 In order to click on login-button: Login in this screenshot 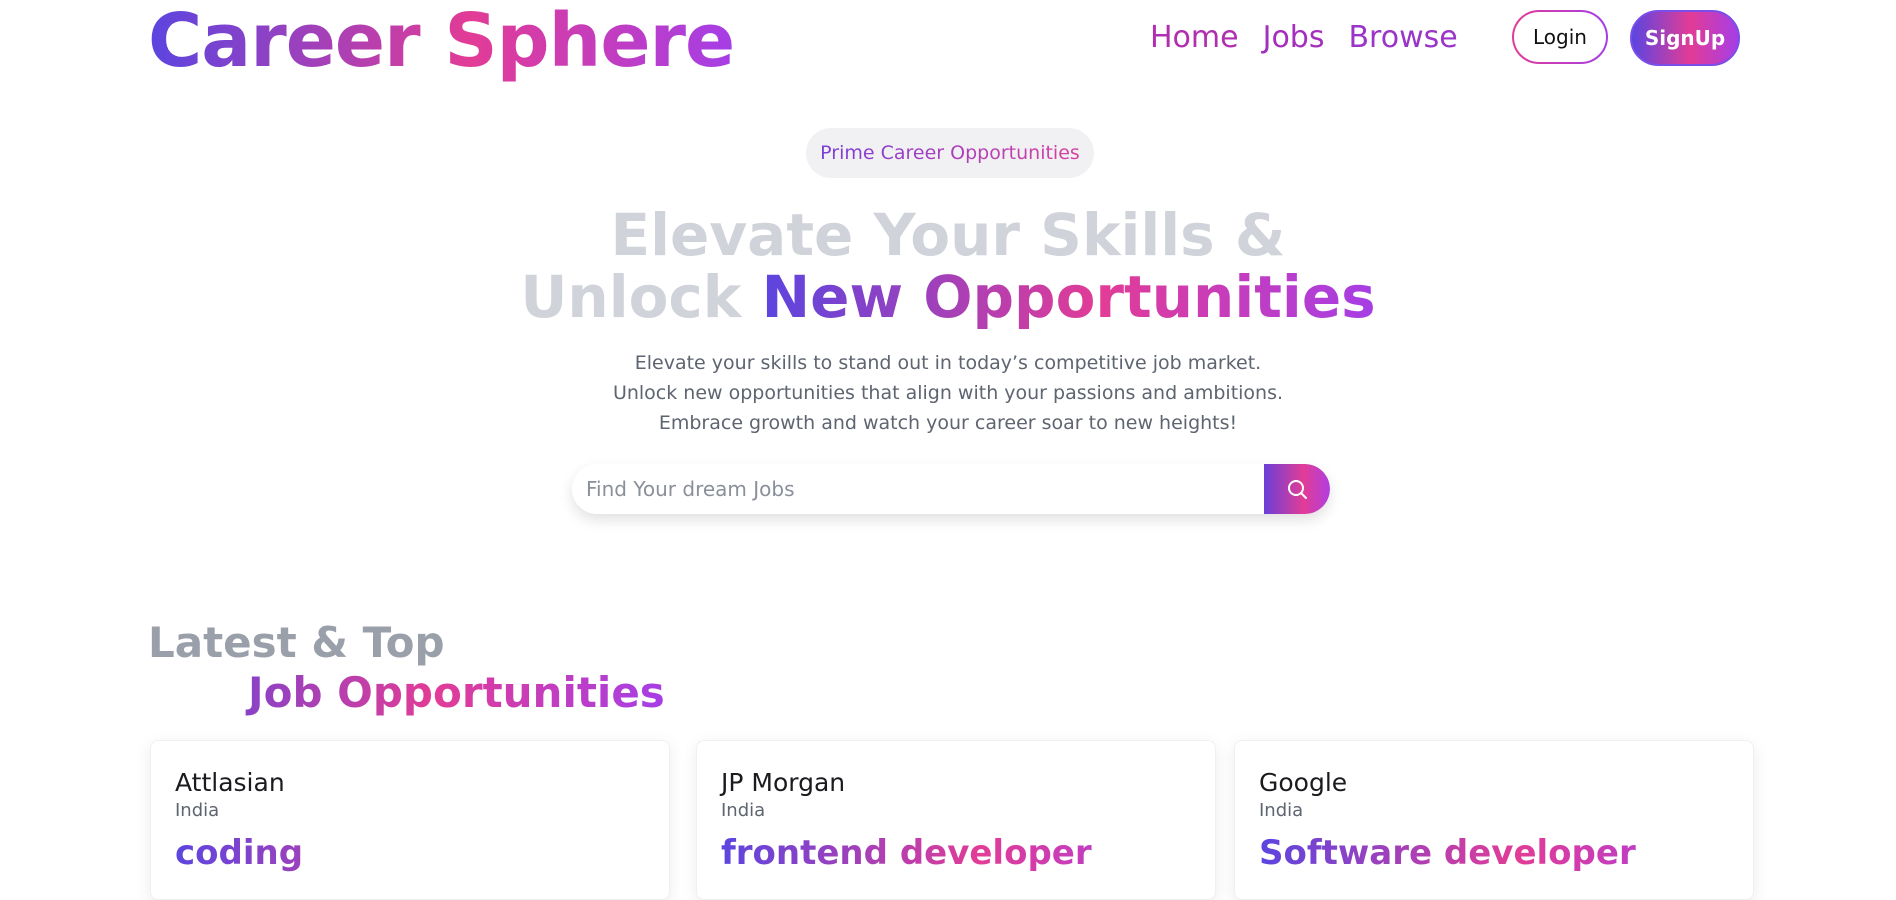, I will do `click(1560, 37)`.